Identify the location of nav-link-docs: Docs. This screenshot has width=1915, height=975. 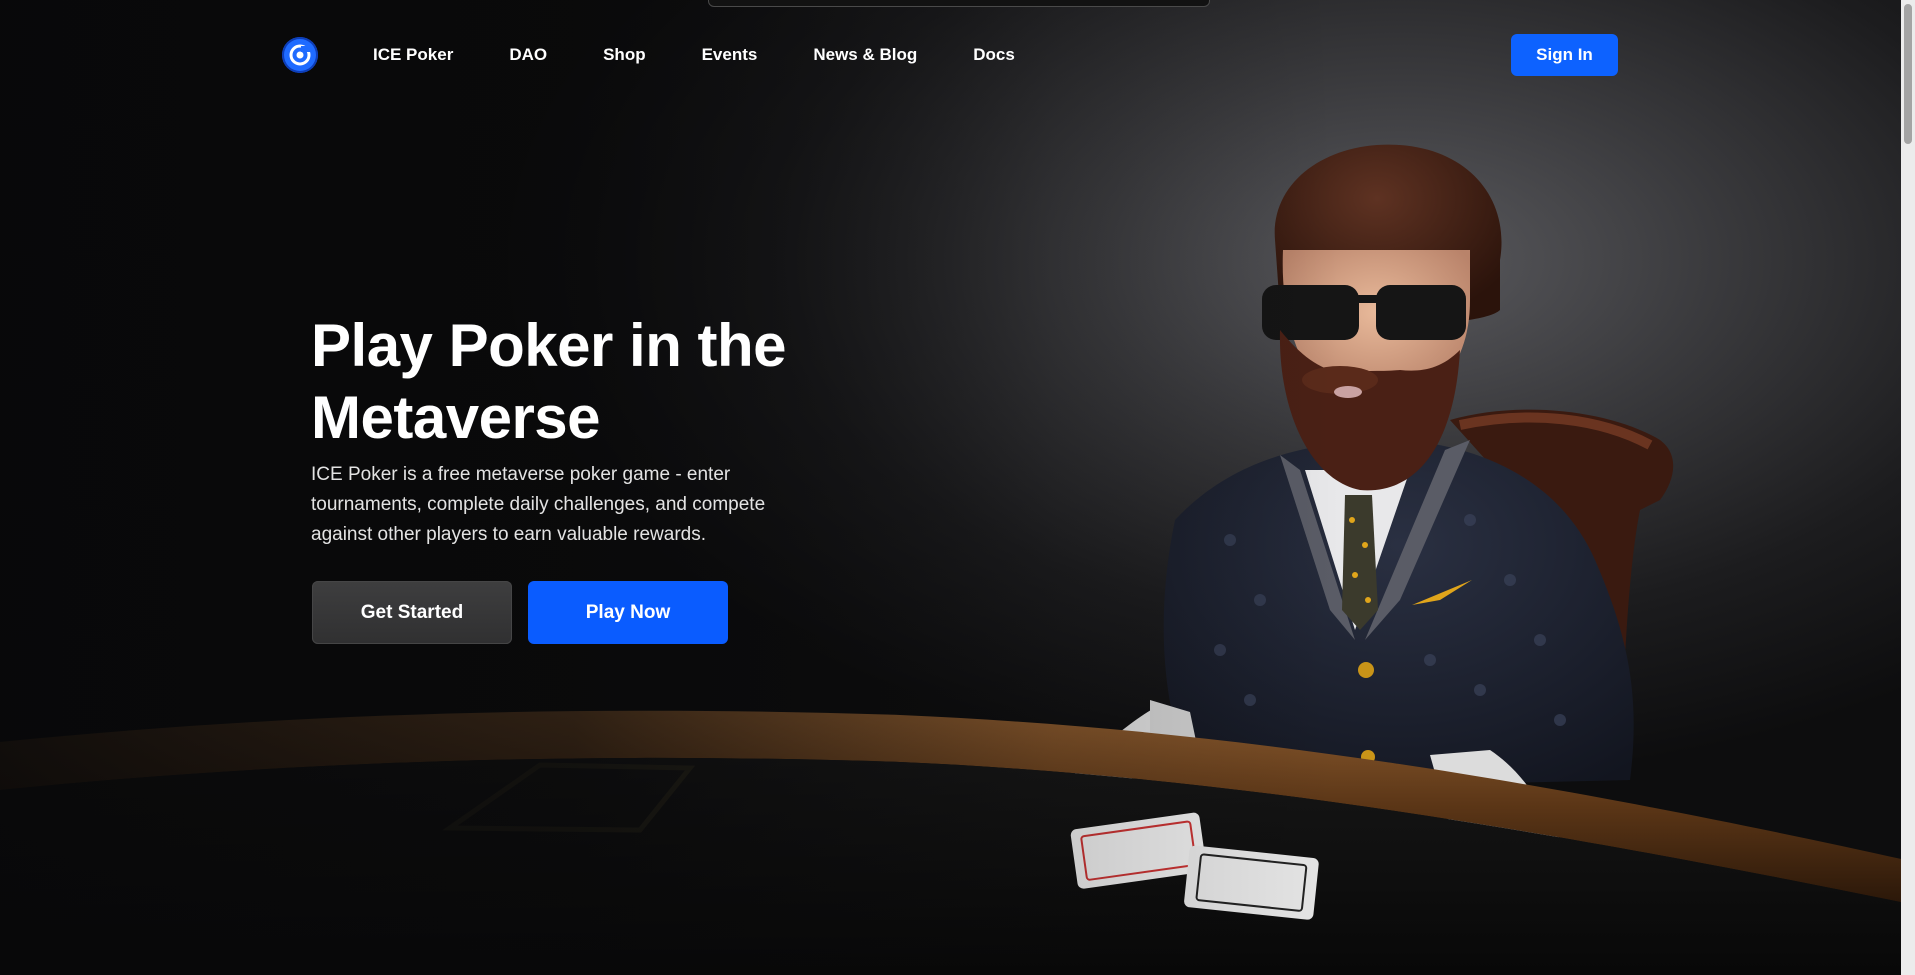
(994, 55).